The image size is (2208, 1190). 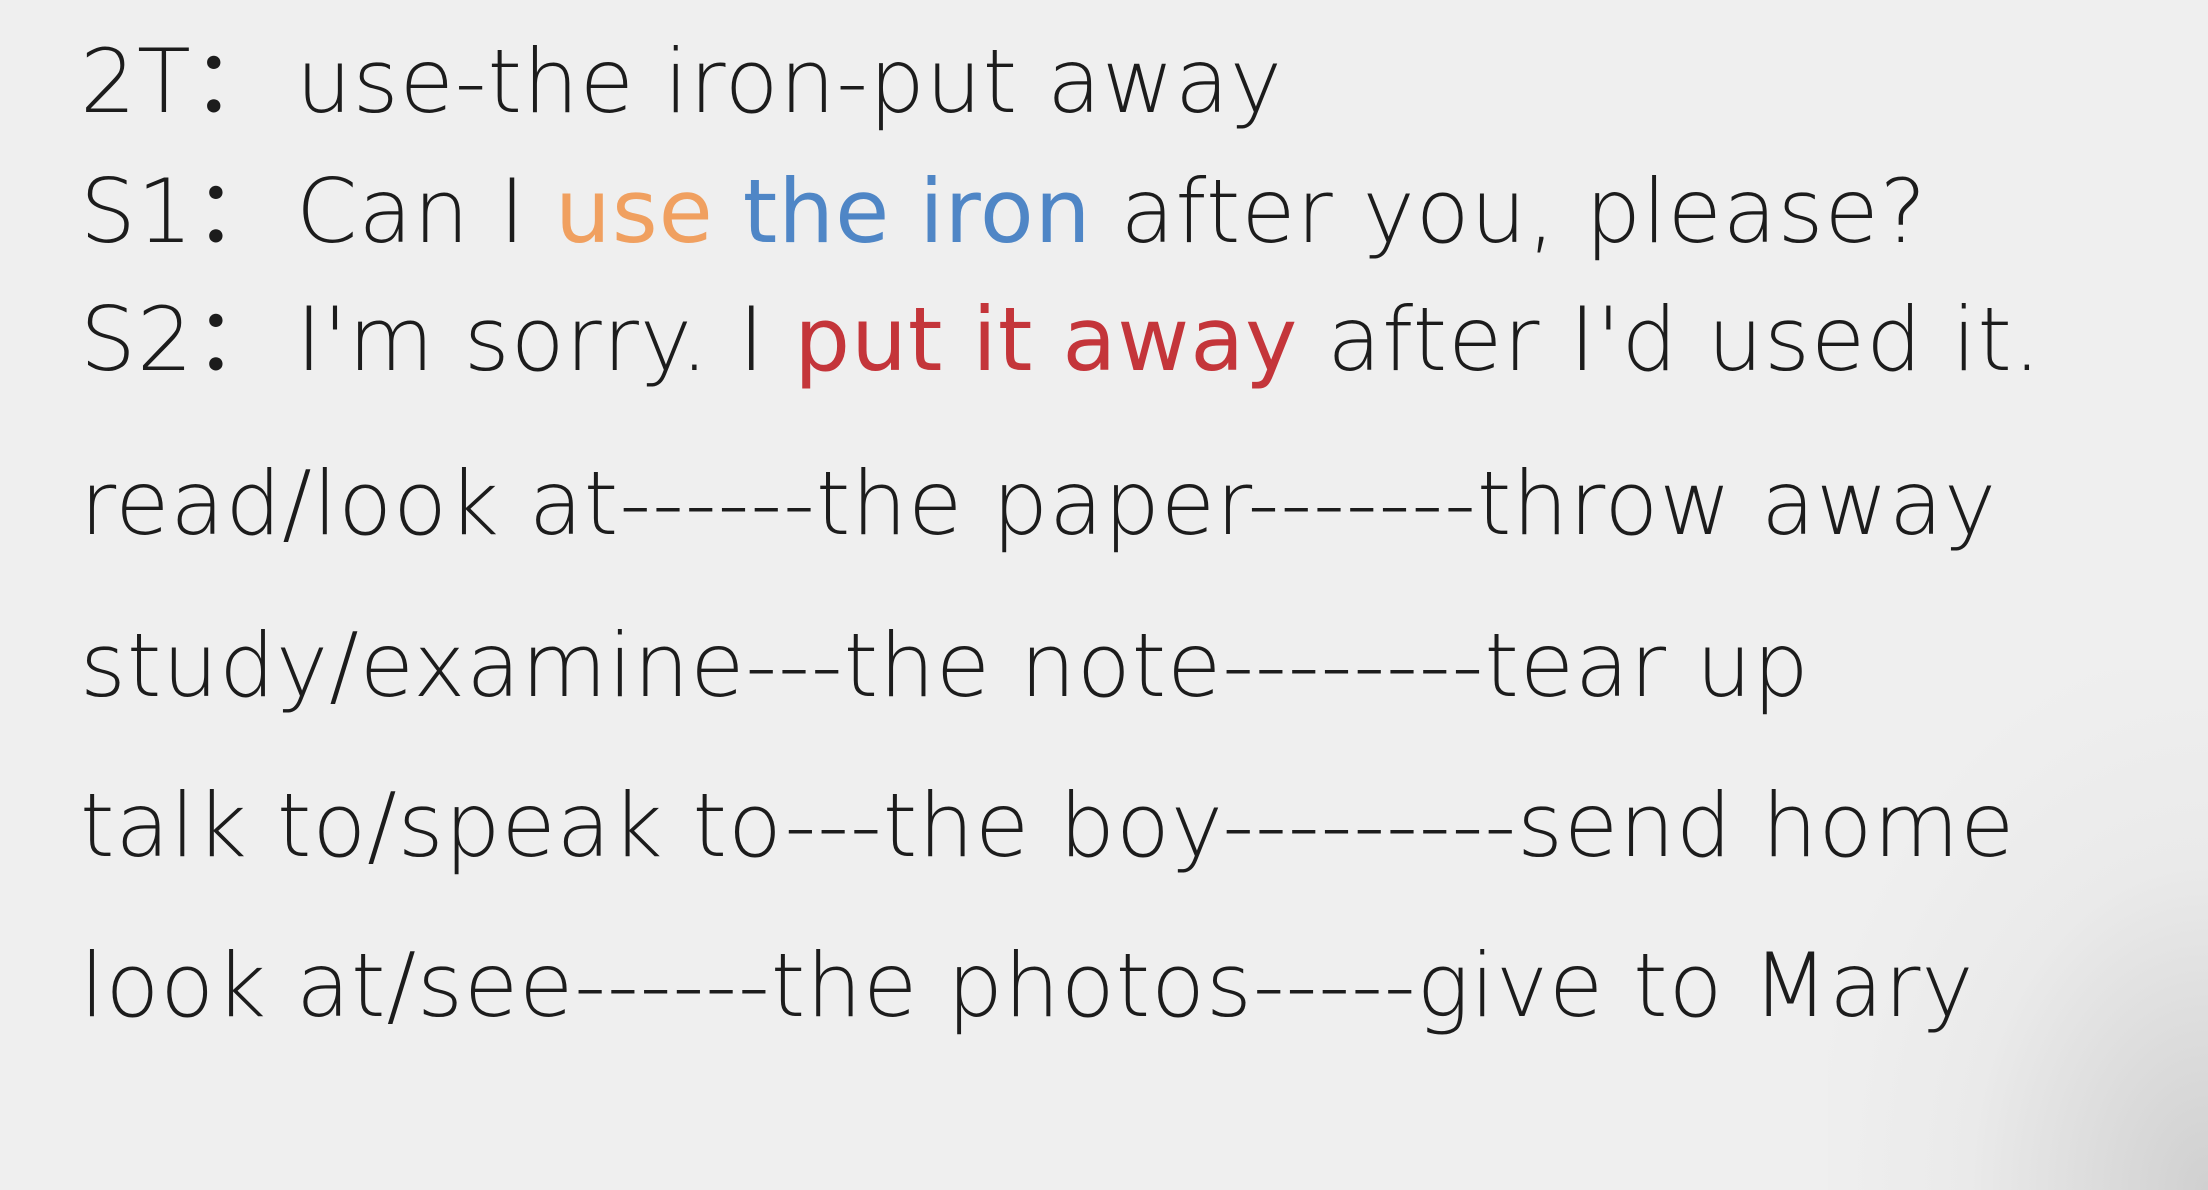 I want to click on dialogue-line-2t: 2T： use-the iron-put away, so click(x=681, y=82).